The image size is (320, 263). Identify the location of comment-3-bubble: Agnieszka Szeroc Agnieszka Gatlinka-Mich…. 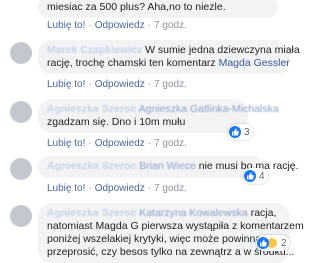
(158, 116).